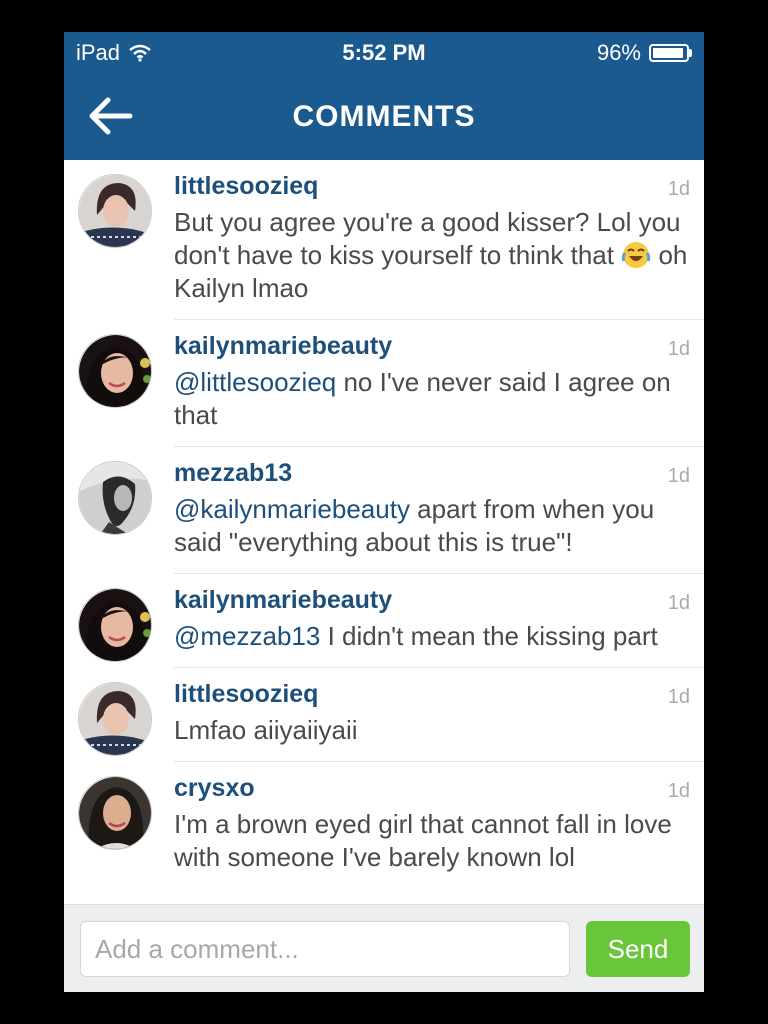 The height and width of the screenshot is (1024, 768). Describe the element at coordinates (292, 509) in the screenshot. I see `mention-link: @kailynmariebeauty` at that location.